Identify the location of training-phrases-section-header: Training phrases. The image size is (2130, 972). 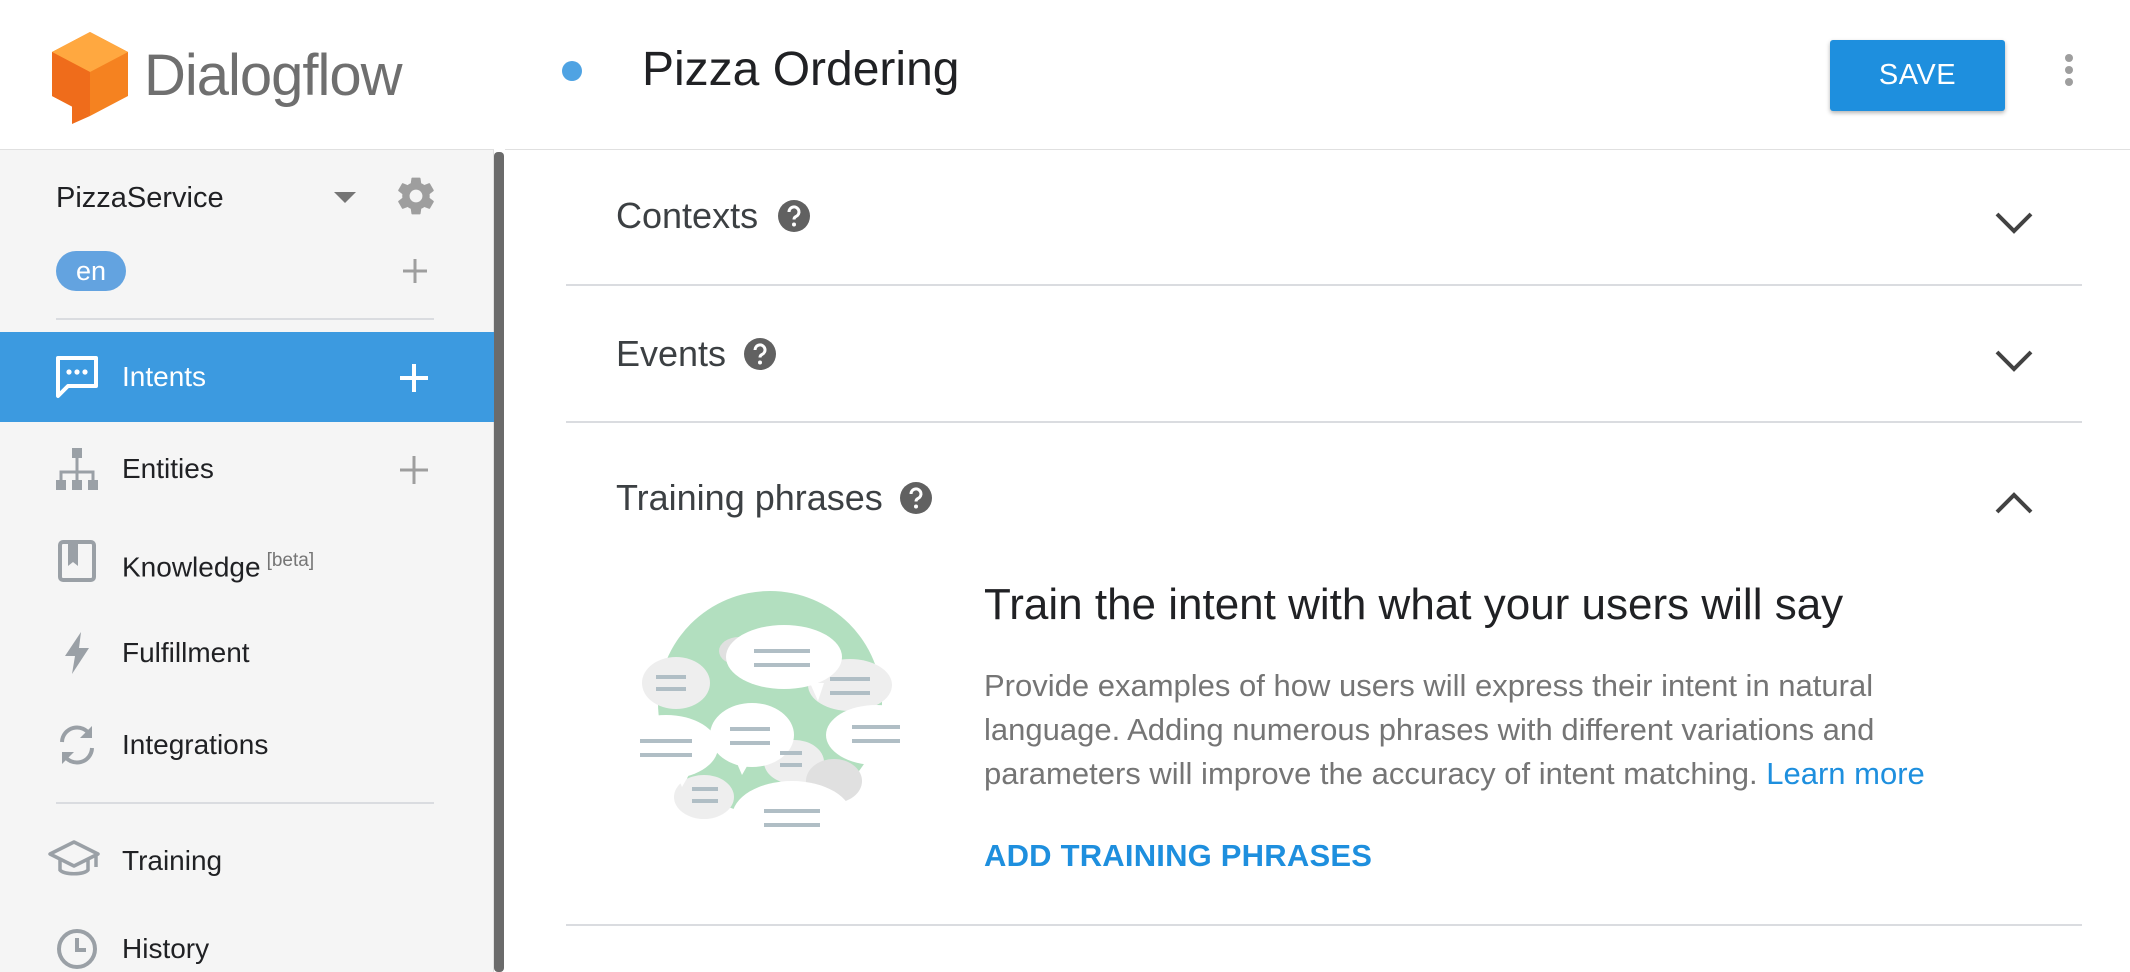
(1324, 507).